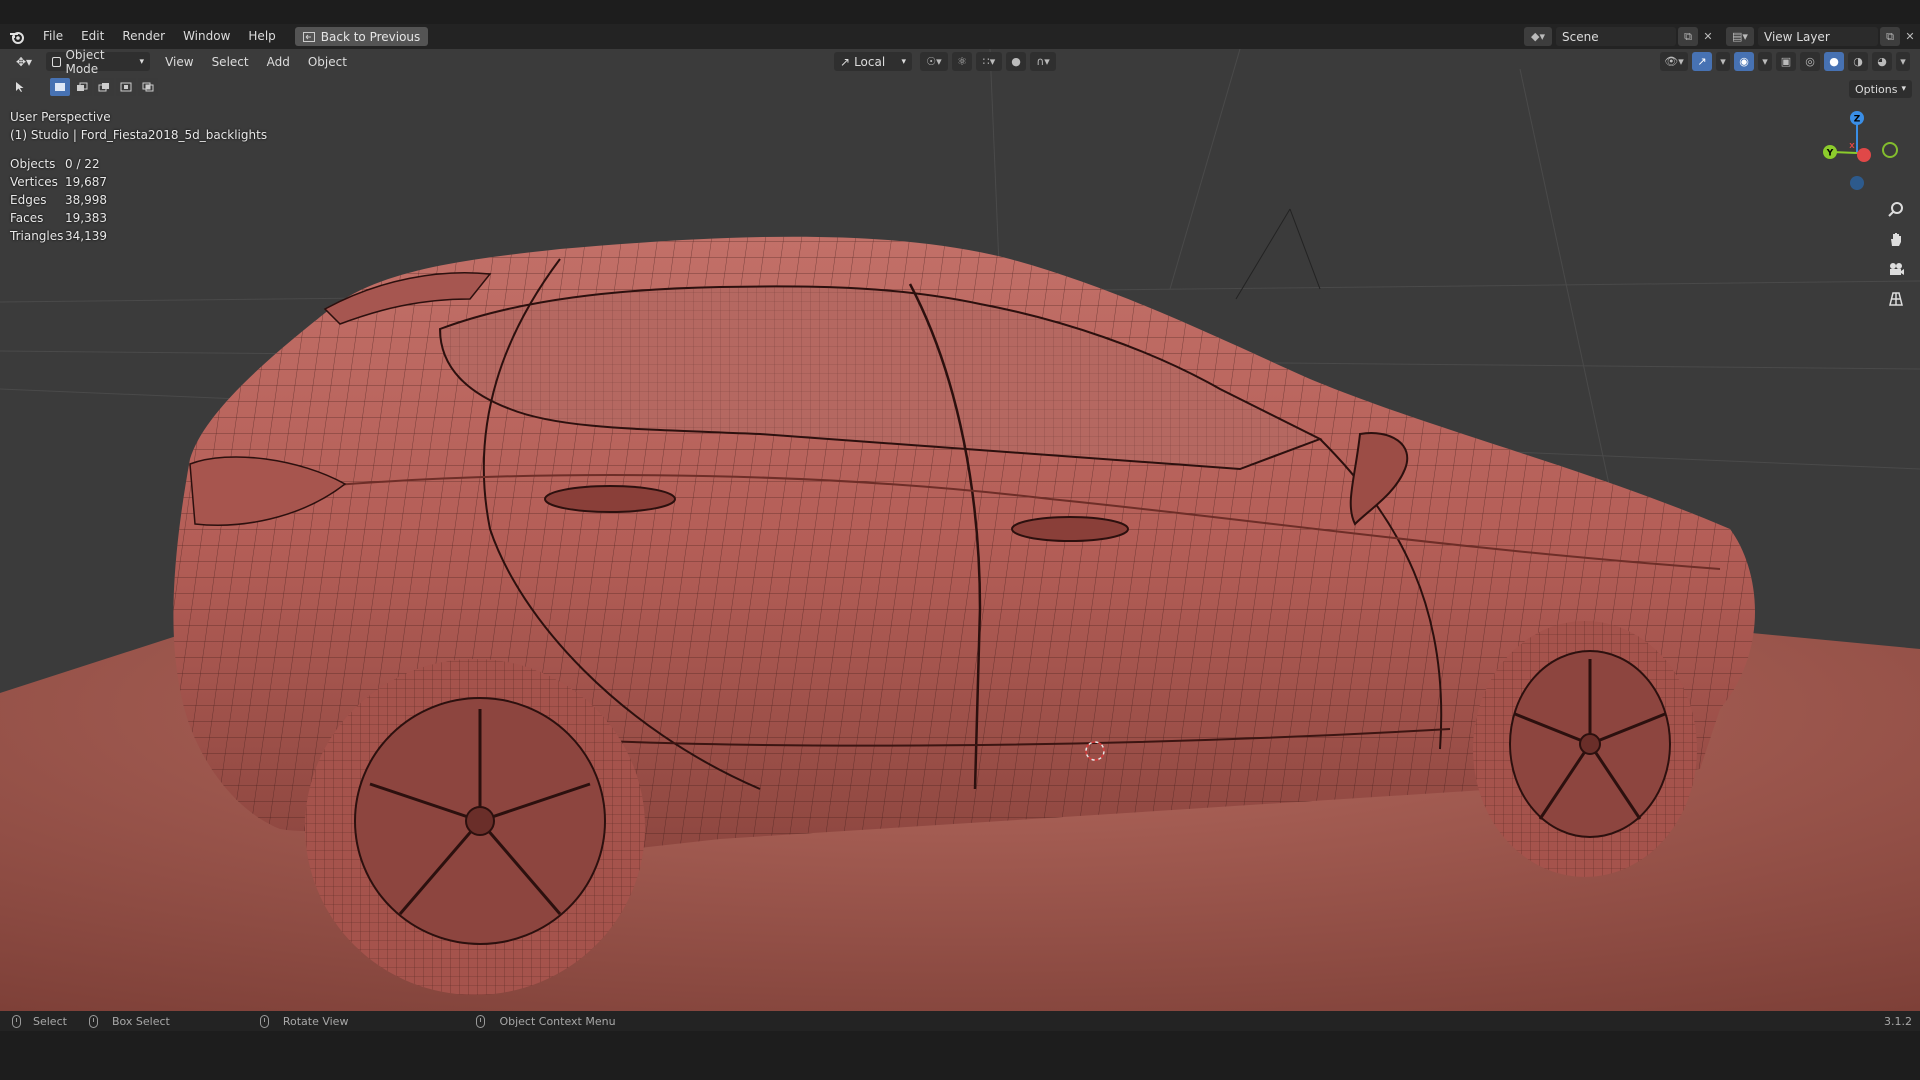 Image resolution: width=1920 pixels, height=1080 pixels. What do you see at coordinates (475, 827) in the screenshot?
I see `rear-wheel` at bounding box center [475, 827].